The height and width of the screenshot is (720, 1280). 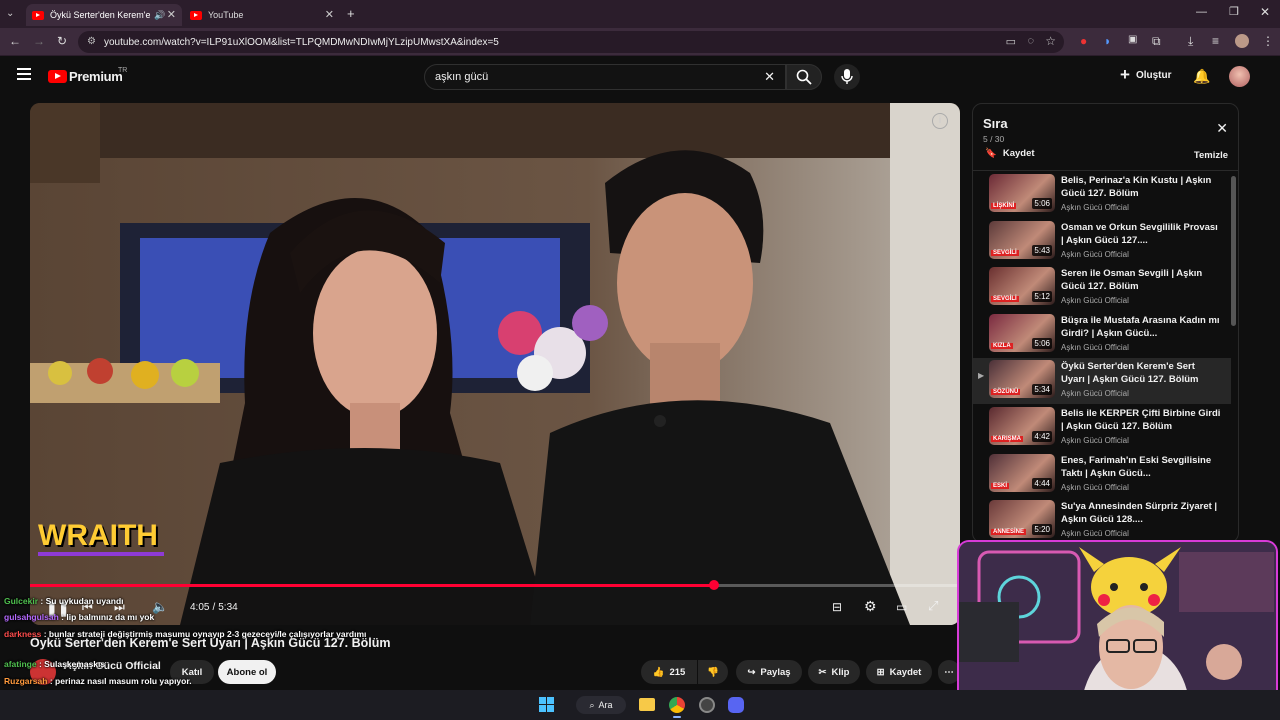 I want to click on tab-title: YouTube, so click(x=226, y=15).